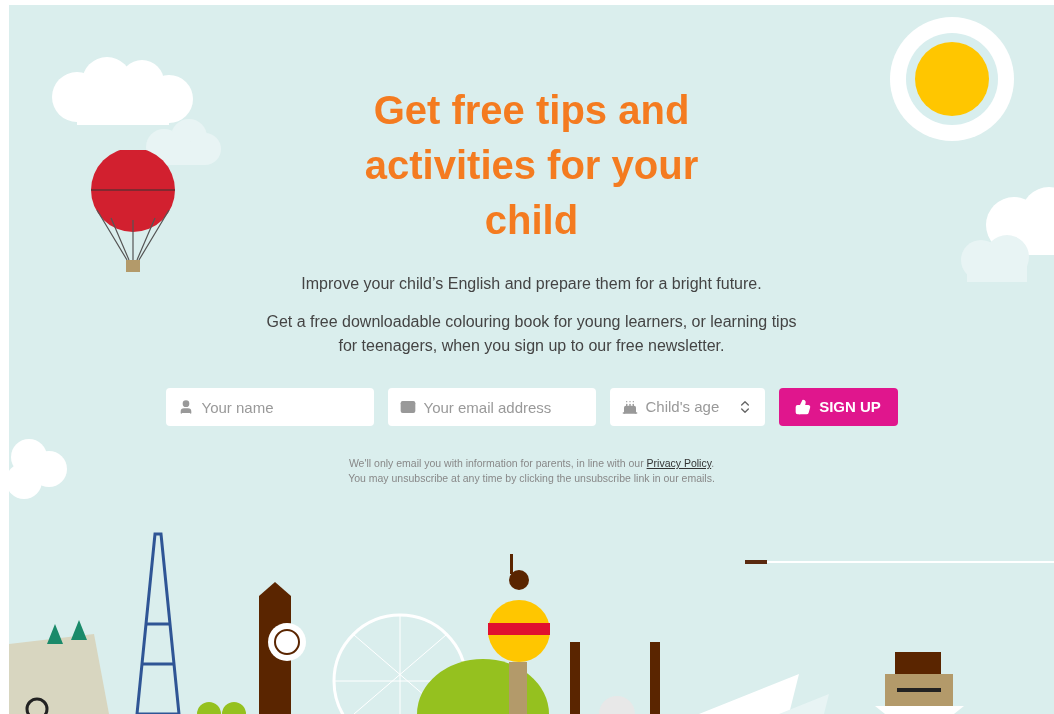  I want to click on age-select: Child's age, so click(687, 407).